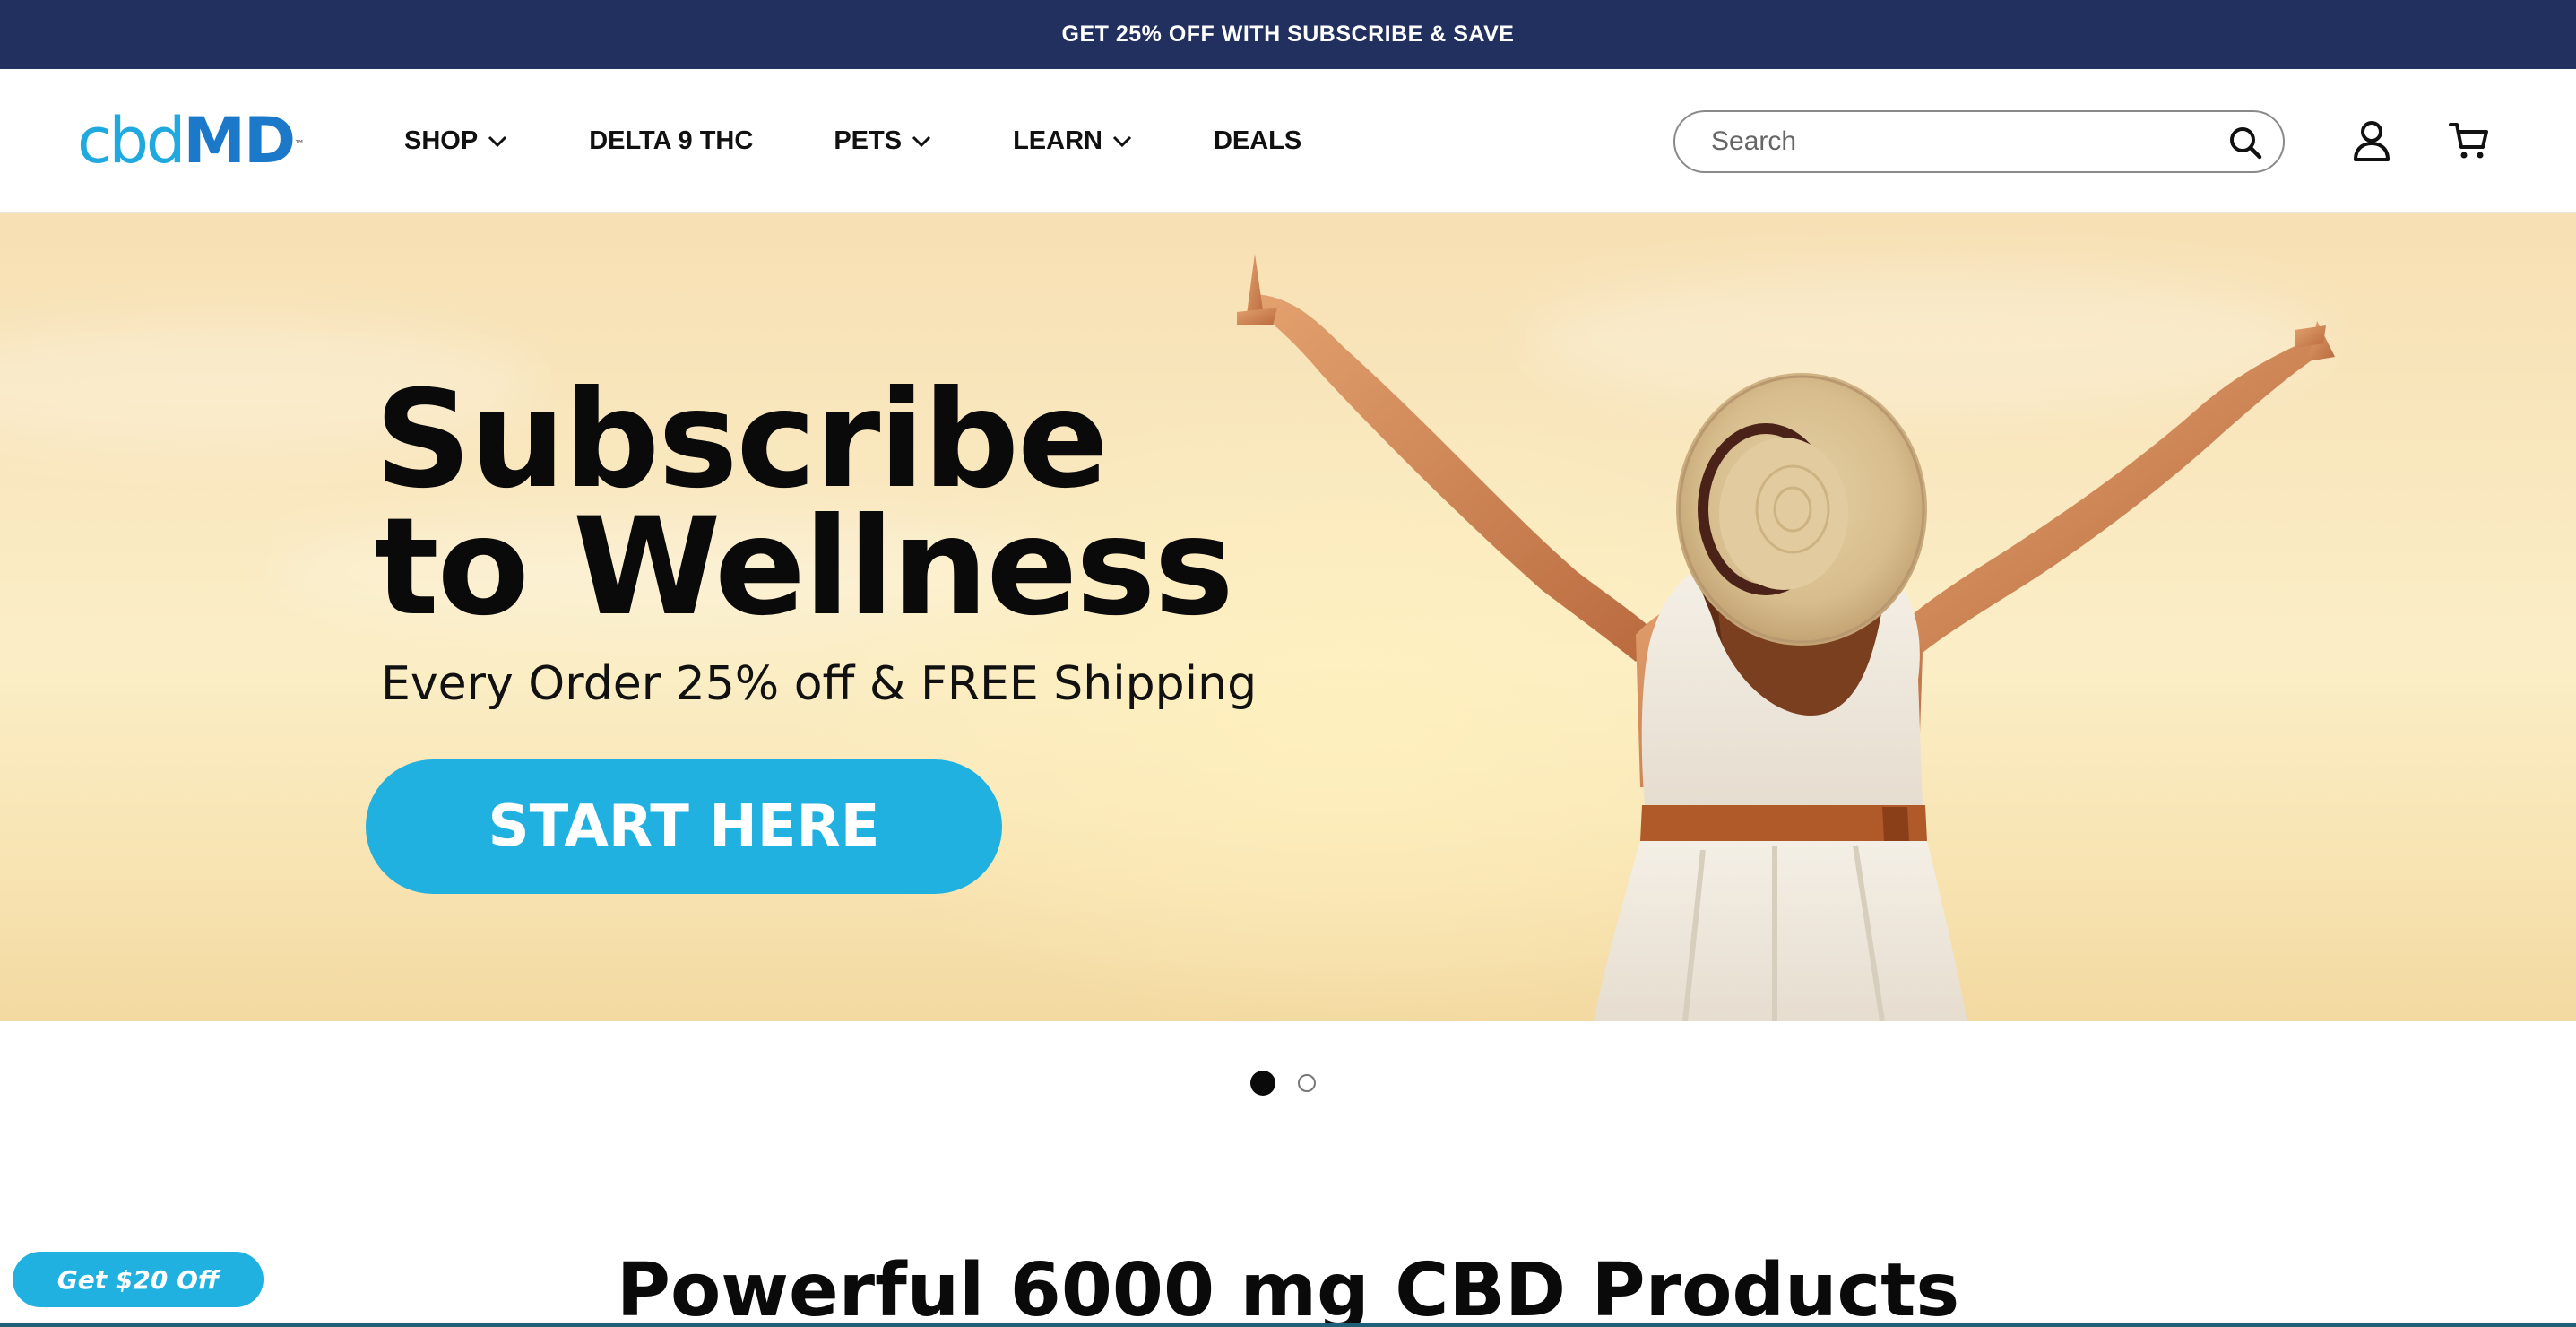 The height and width of the screenshot is (1327, 2576). What do you see at coordinates (1288, 1325) in the screenshot?
I see `bottom-border` at bounding box center [1288, 1325].